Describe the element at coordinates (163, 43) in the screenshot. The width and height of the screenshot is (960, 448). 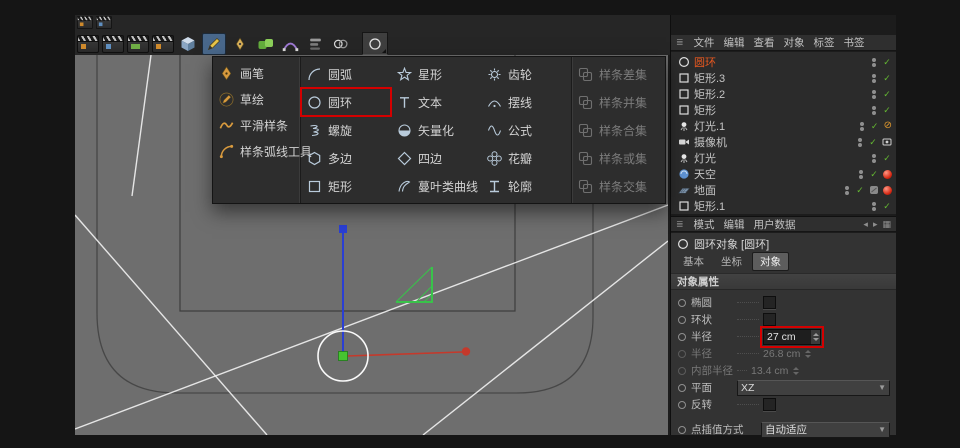
I see `render-team-icon` at that location.